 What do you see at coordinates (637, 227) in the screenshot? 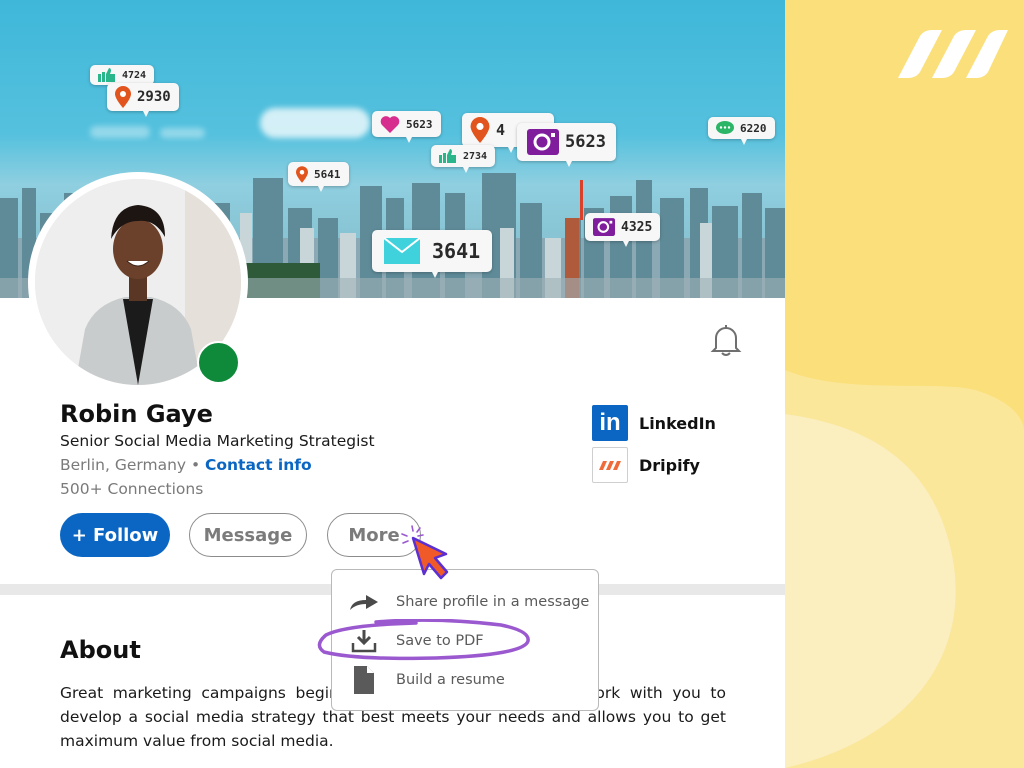
I see `stat-value: 4325` at bounding box center [637, 227].